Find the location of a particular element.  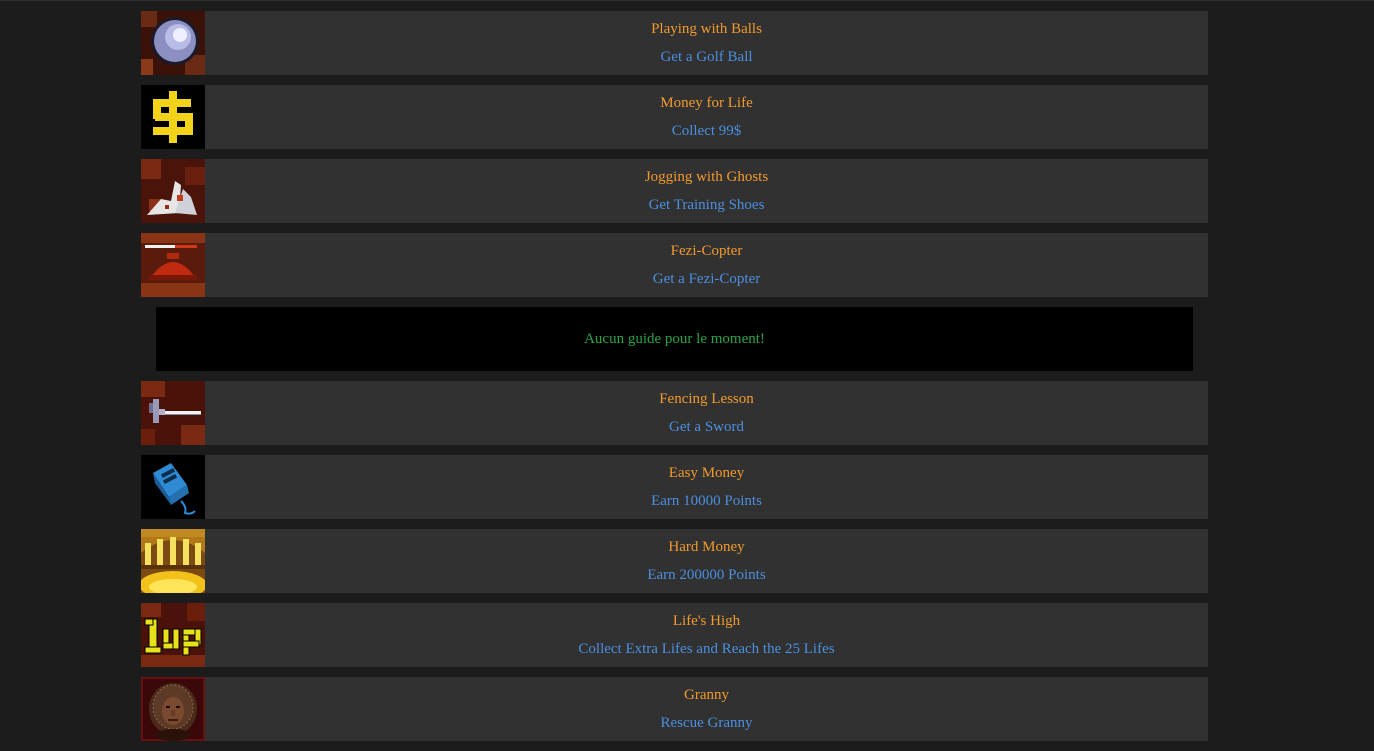

granny-portrait-icon is located at coordinates (173, 709).